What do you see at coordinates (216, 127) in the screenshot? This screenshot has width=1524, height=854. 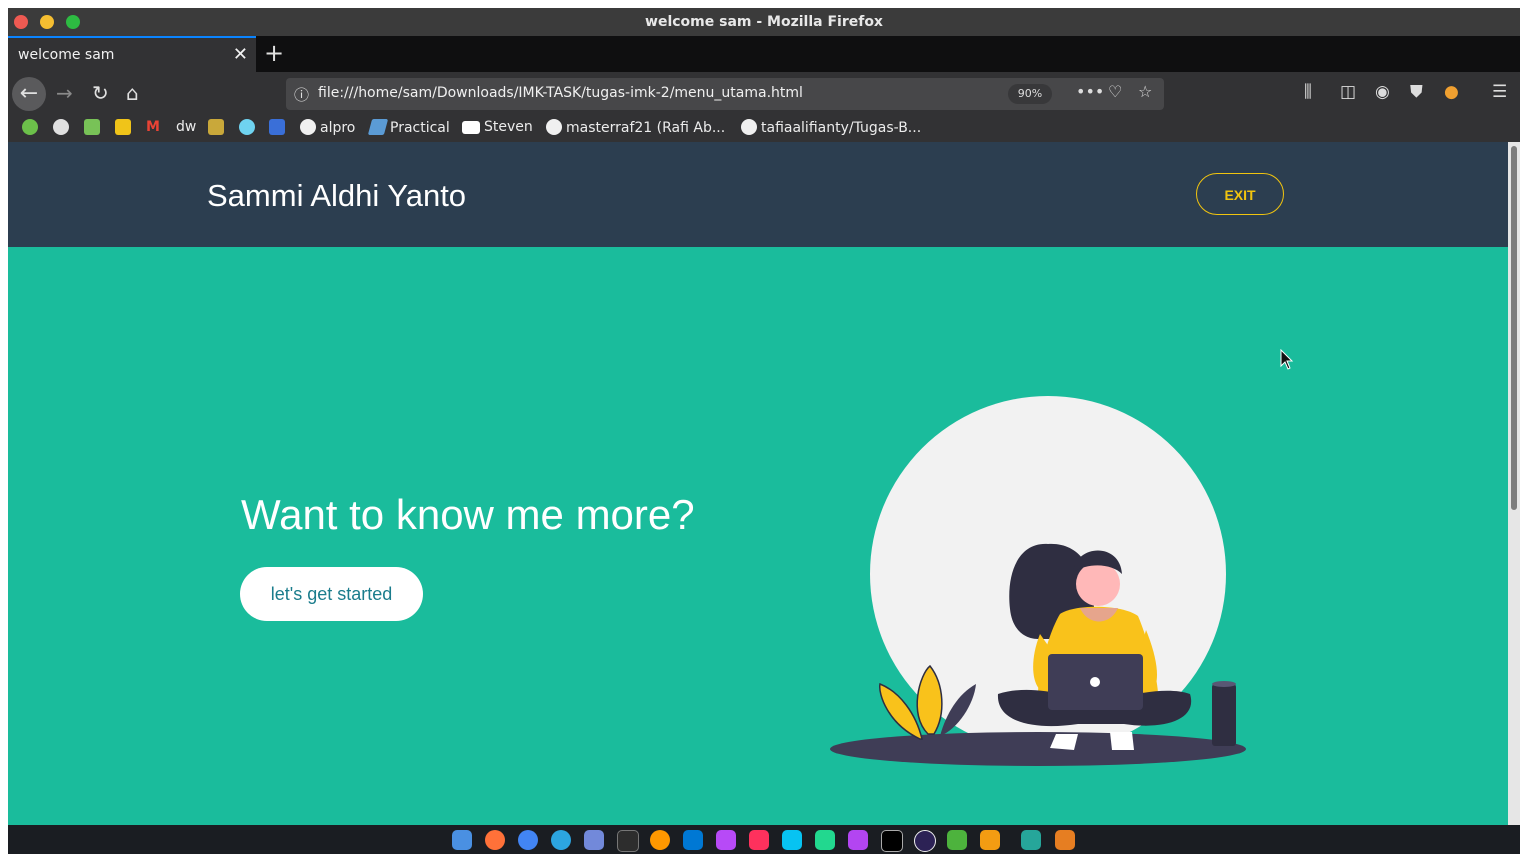 I see `question-icon` at bounding box center [216, 127].